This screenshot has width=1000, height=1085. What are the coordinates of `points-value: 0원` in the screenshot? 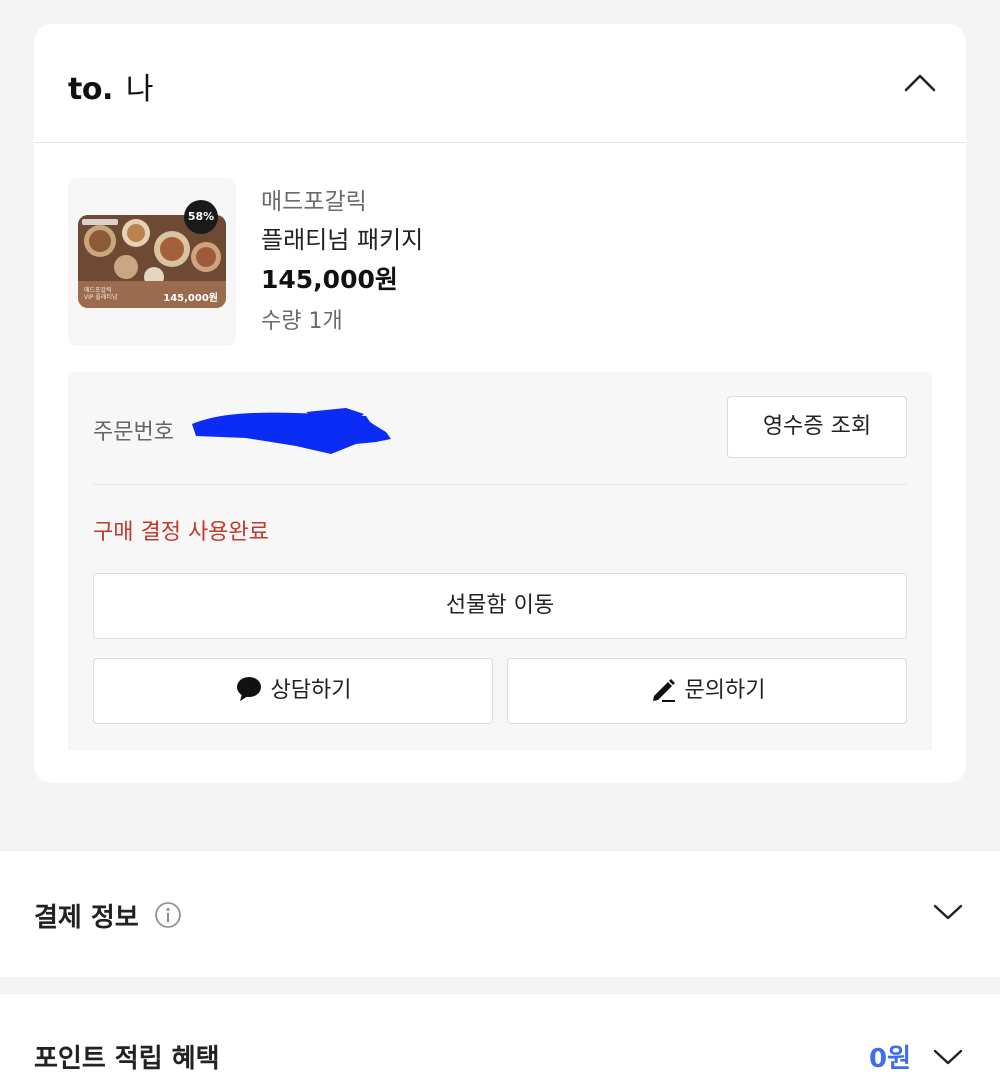 It's located at (889, 1059).